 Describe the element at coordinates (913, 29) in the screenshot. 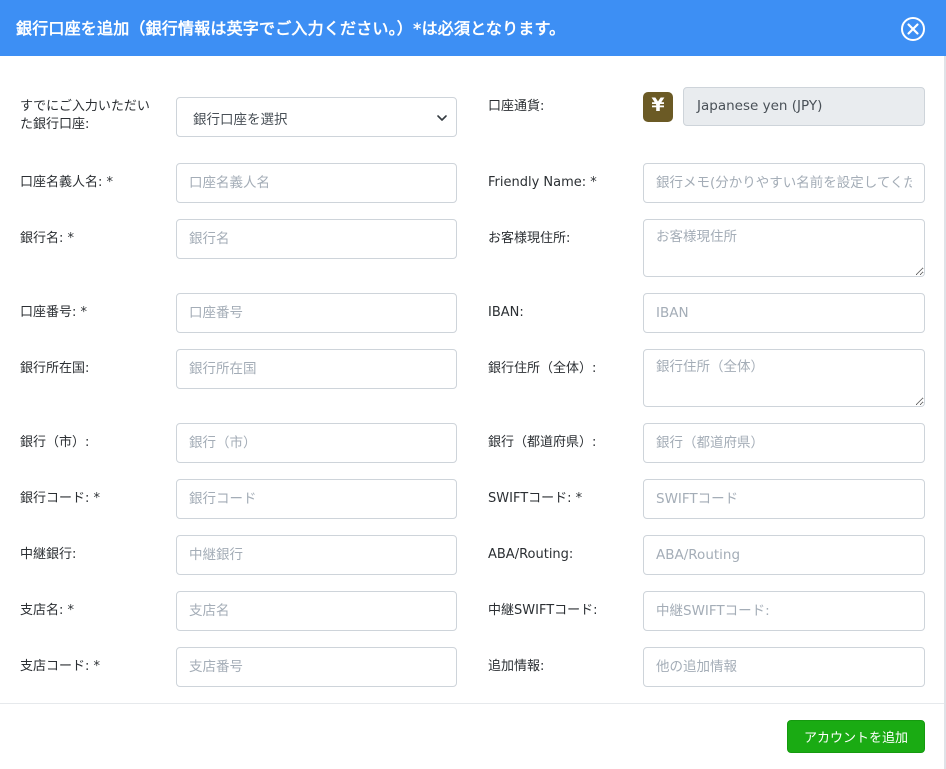

I see `close-icon` at that location.